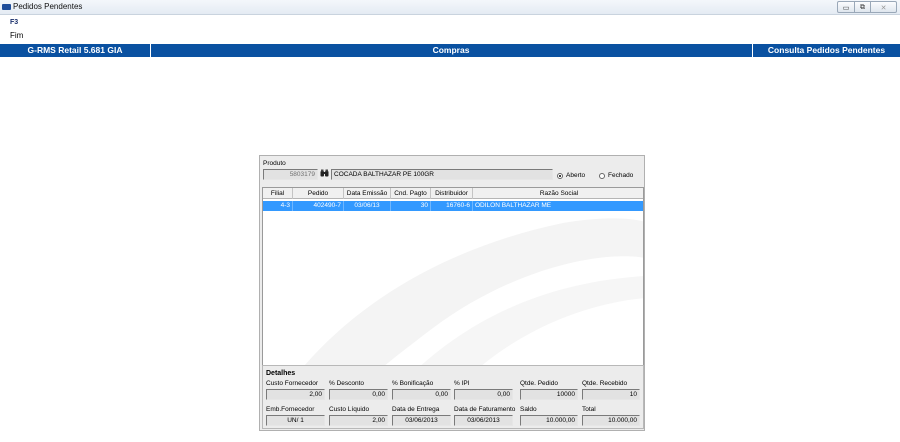 Image resolution: width=900 pixels, height=442 pixels. What do you see at coordinates (411, 206) in the screenshot?
I see `cell-cnd-pagto: 30` at bounding box center [411, 206].